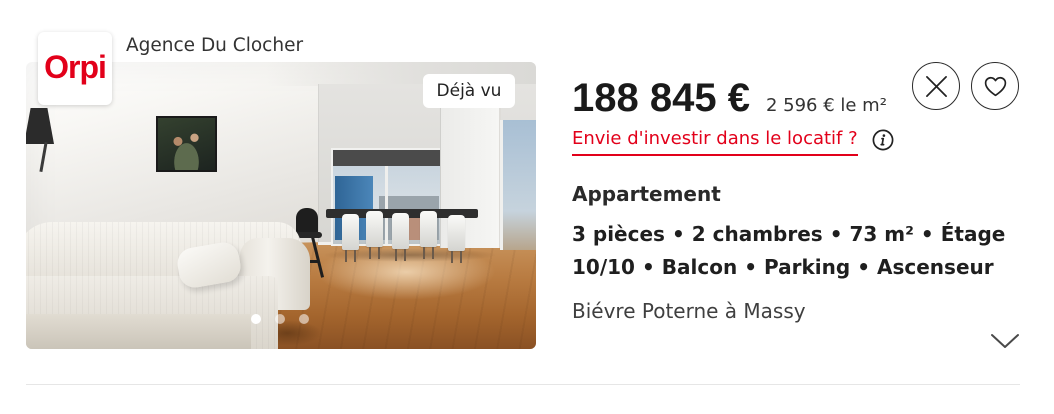  I want to click on photo-painting, so click(186, 144).